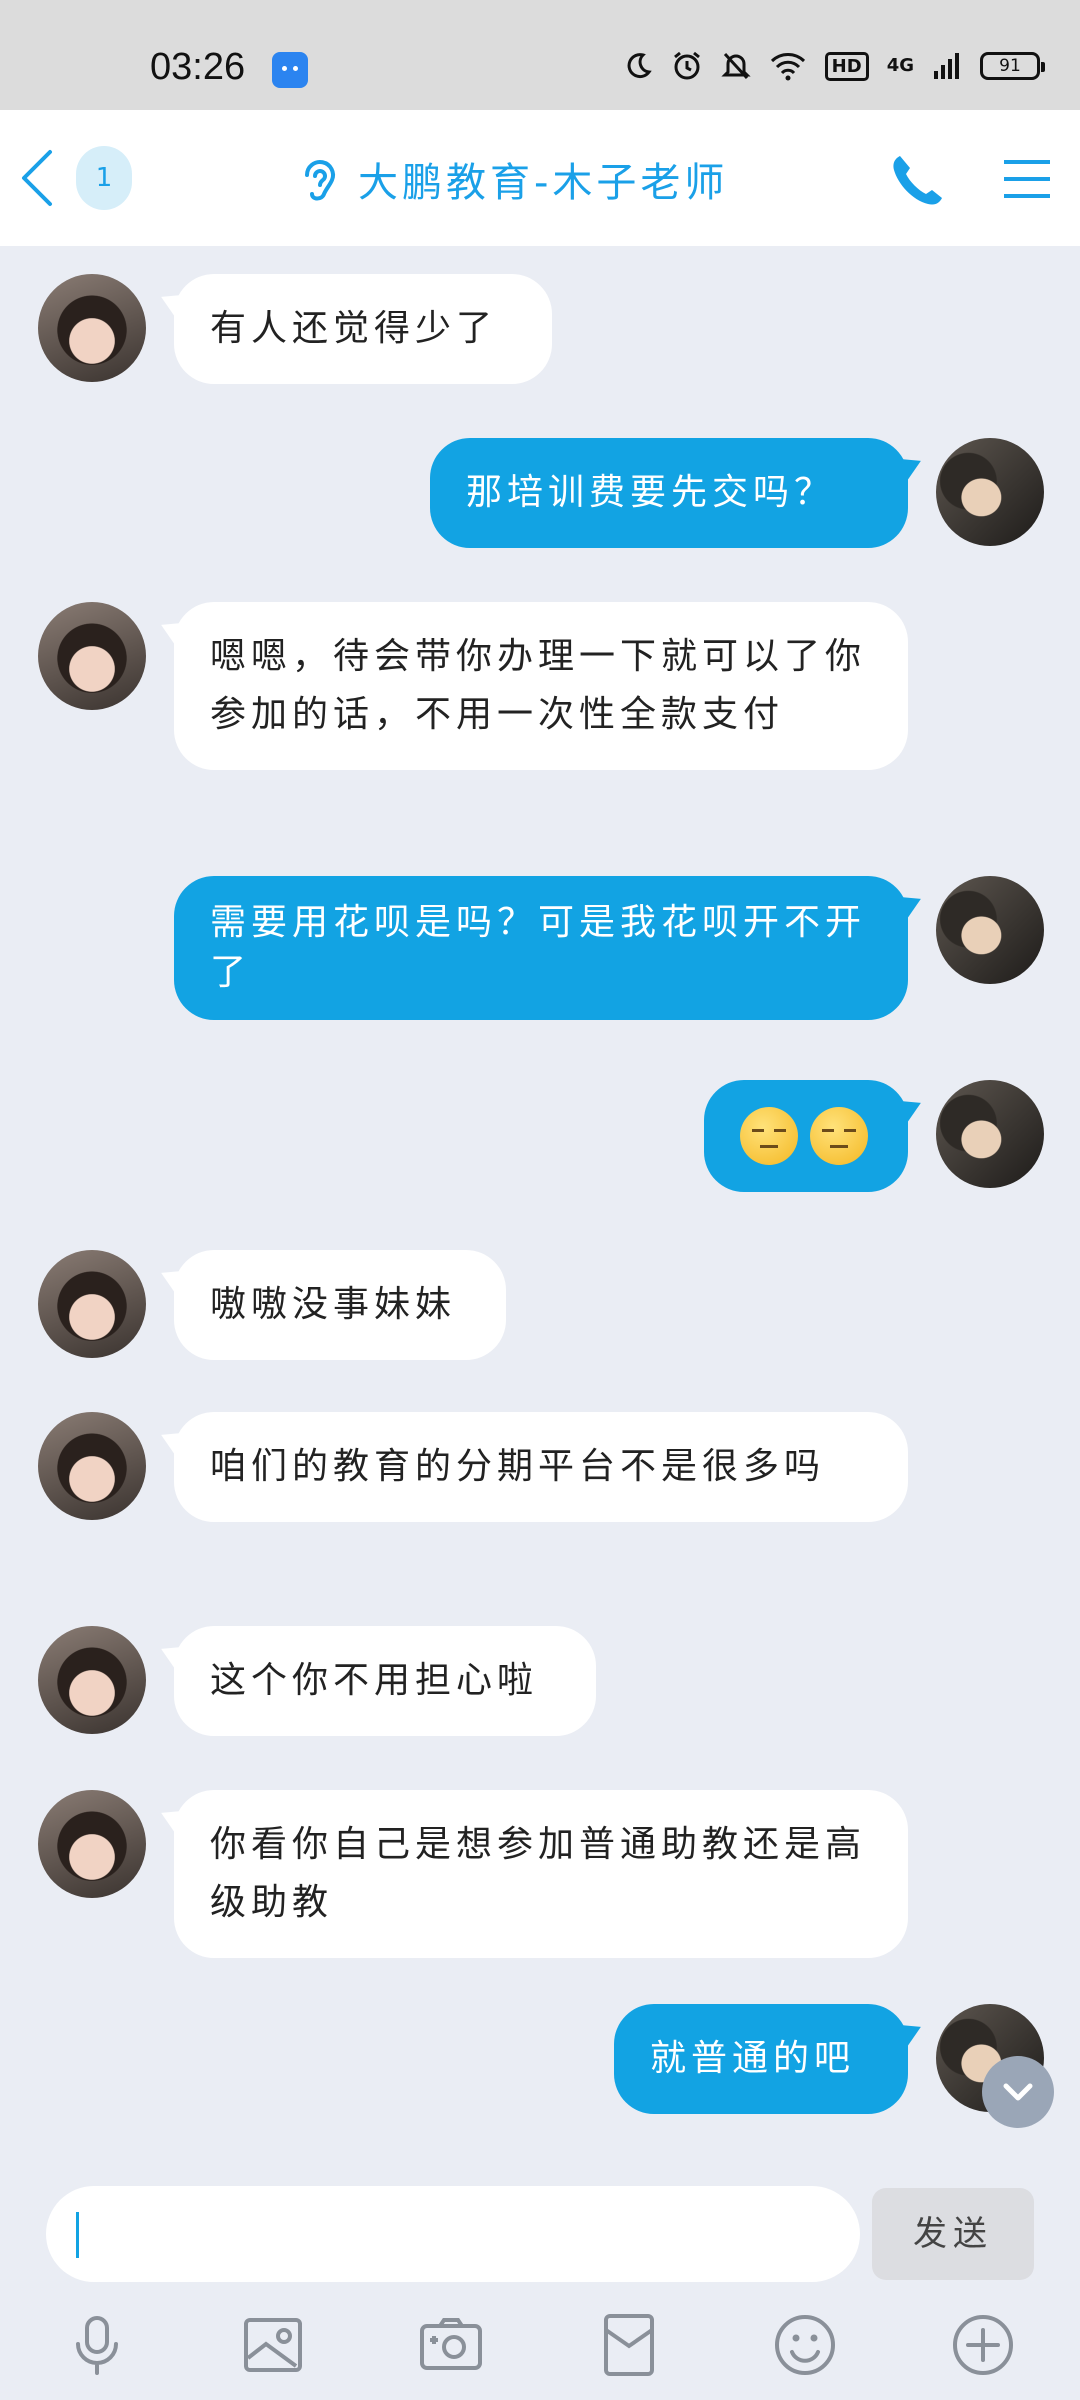 This screenshot has width=1080, height=2400. What do you see at coordinates (1012, 66) in the screenshot?
I see `battery-level: 91` at bounding box center [1012, 66].